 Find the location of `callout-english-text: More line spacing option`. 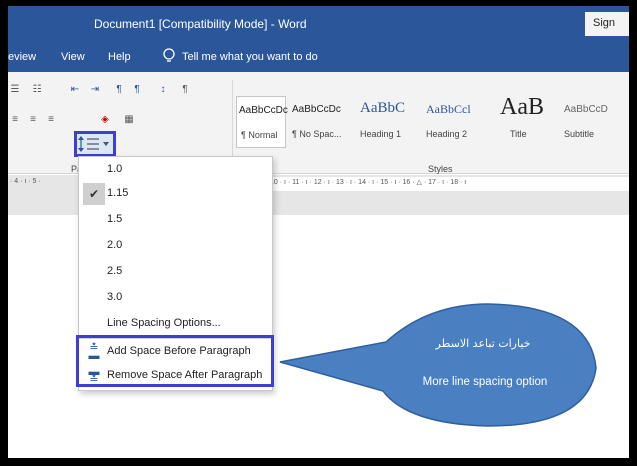

callout-english-text: More line spacing option is located at coordinates (485, 382).